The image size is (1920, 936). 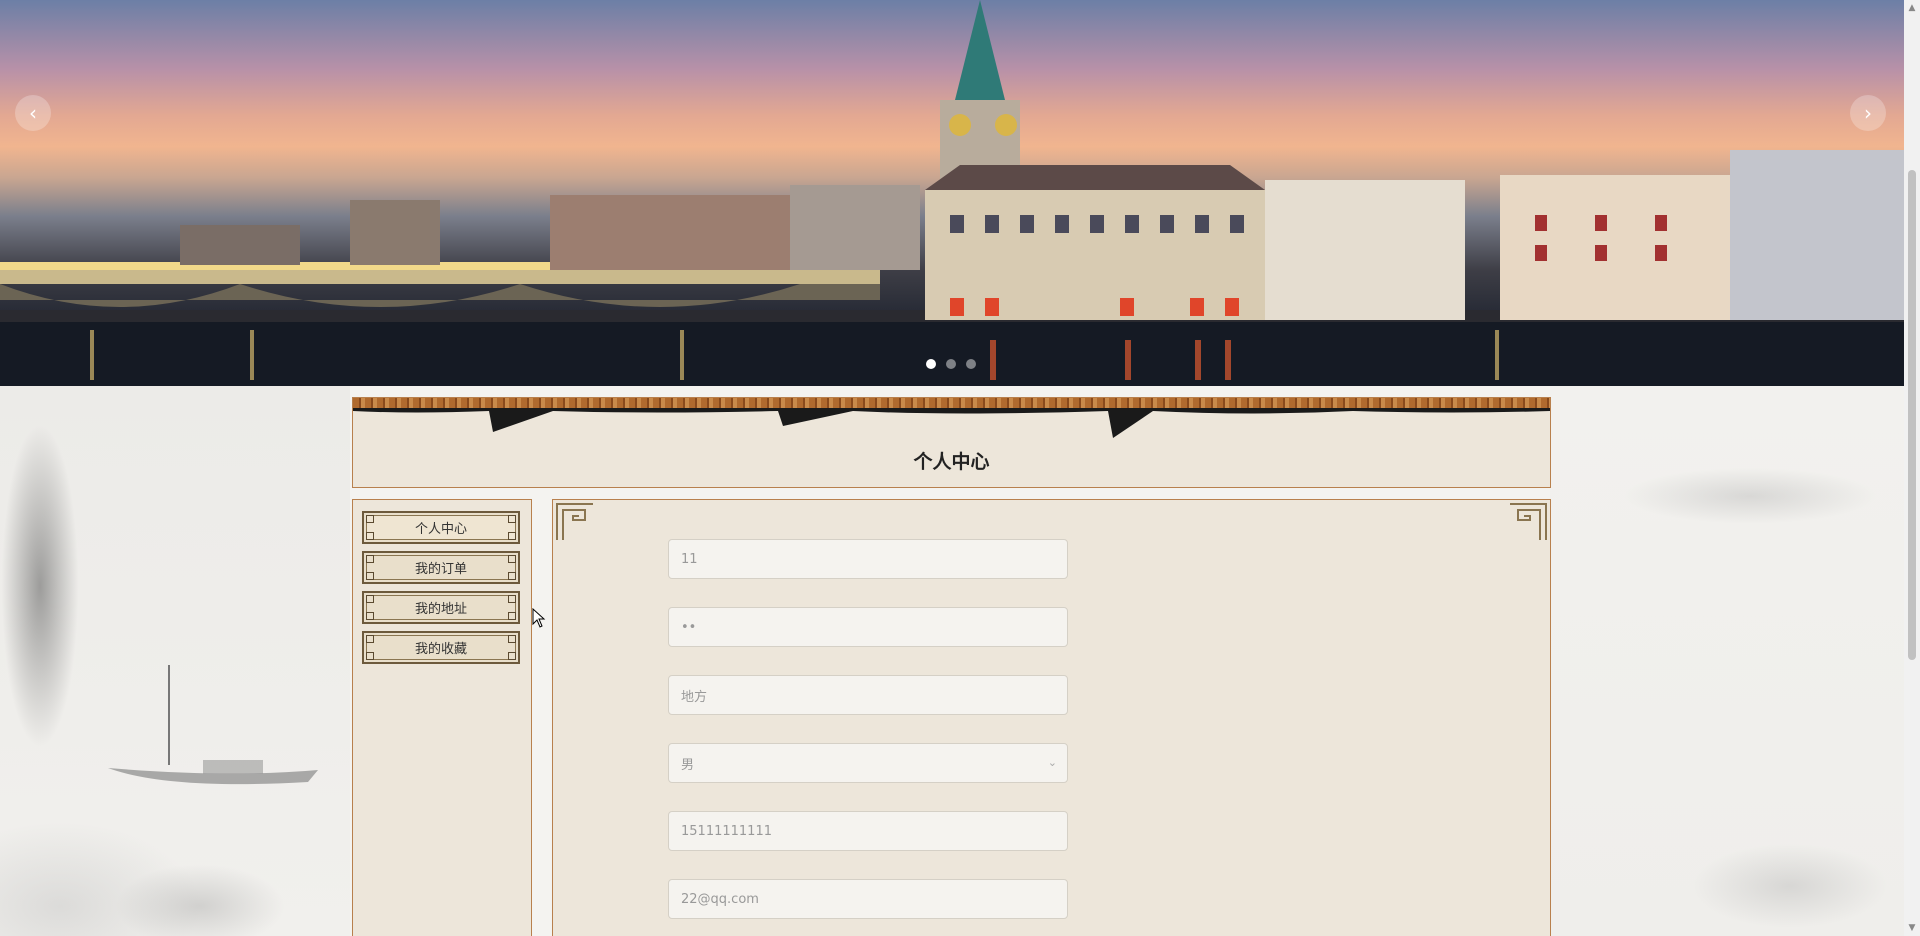 I want to click on ink-landscape-right, so click(x=1735, y=661).